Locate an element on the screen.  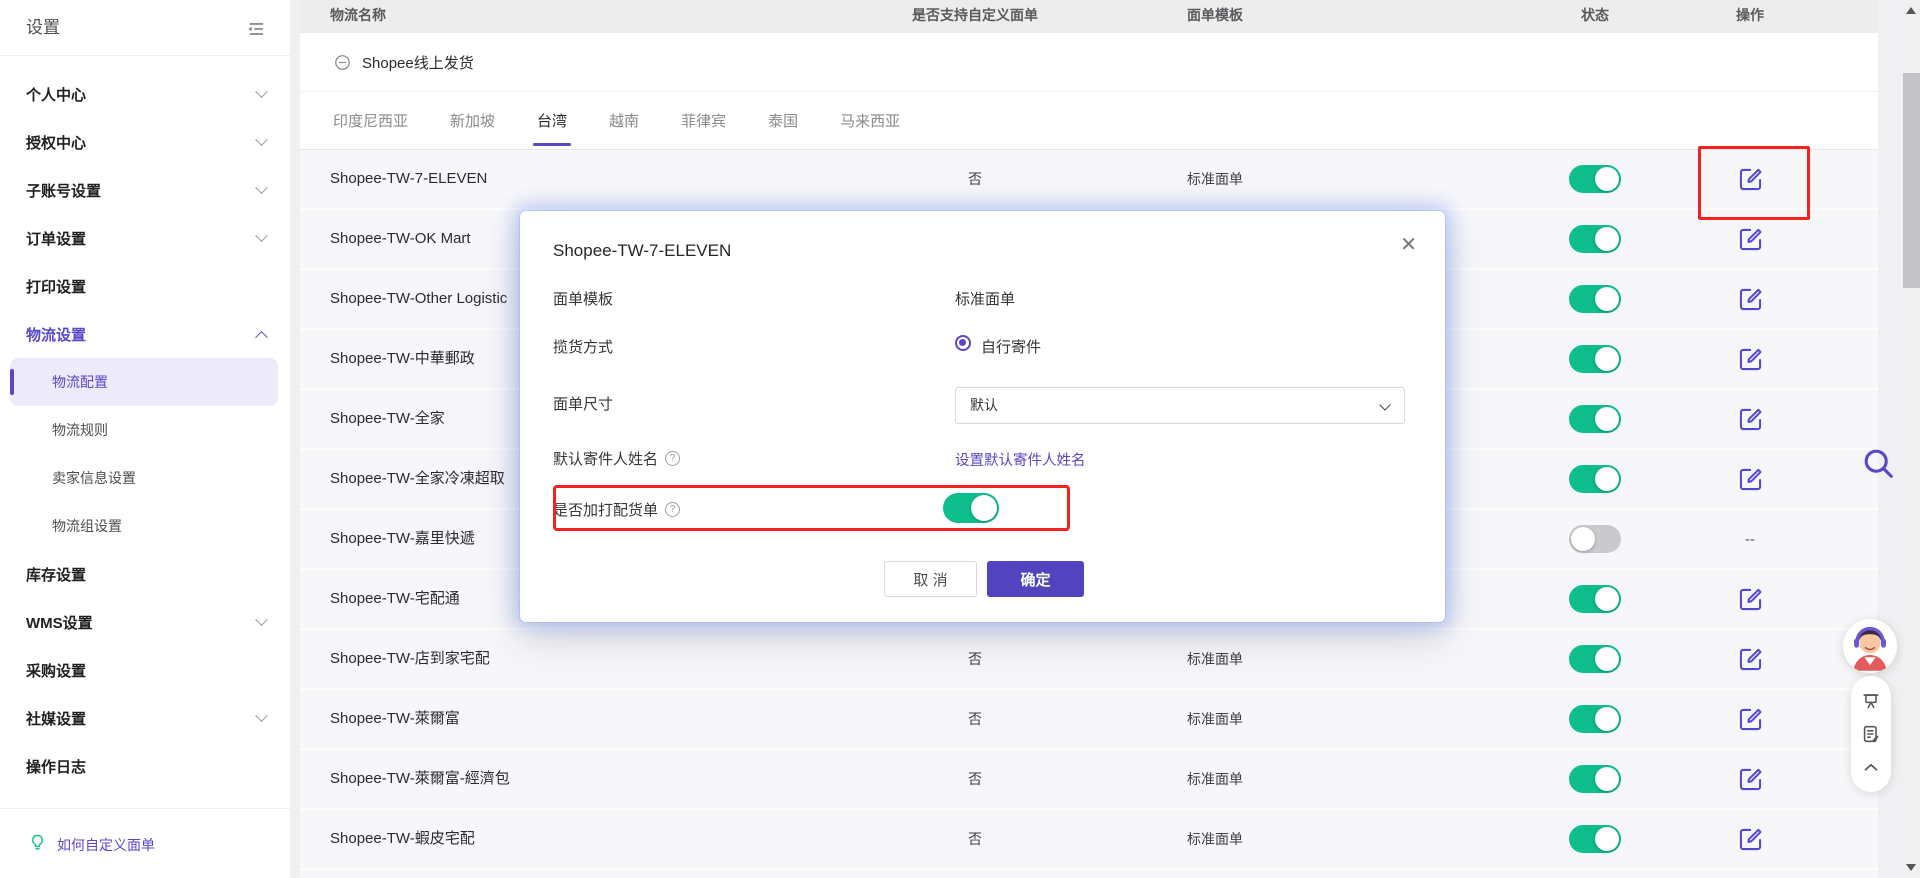
sidebar-subitem-物流规则: 物流规则 is located at coordinates (144, 430).